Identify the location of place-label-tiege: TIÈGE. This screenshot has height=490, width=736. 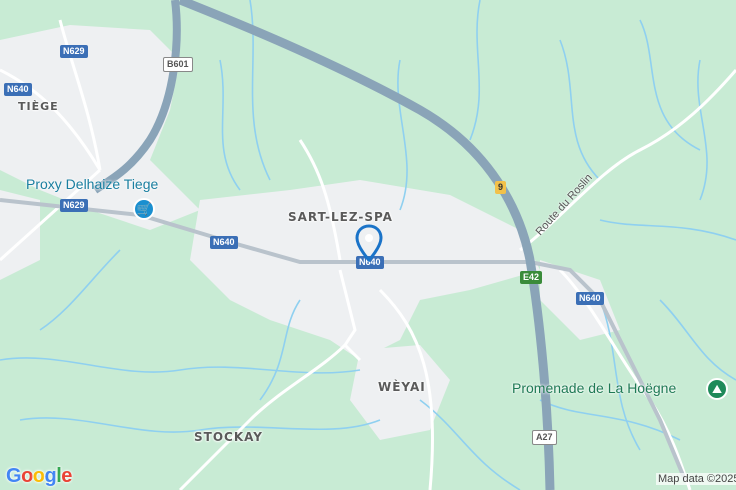
(38, 106).